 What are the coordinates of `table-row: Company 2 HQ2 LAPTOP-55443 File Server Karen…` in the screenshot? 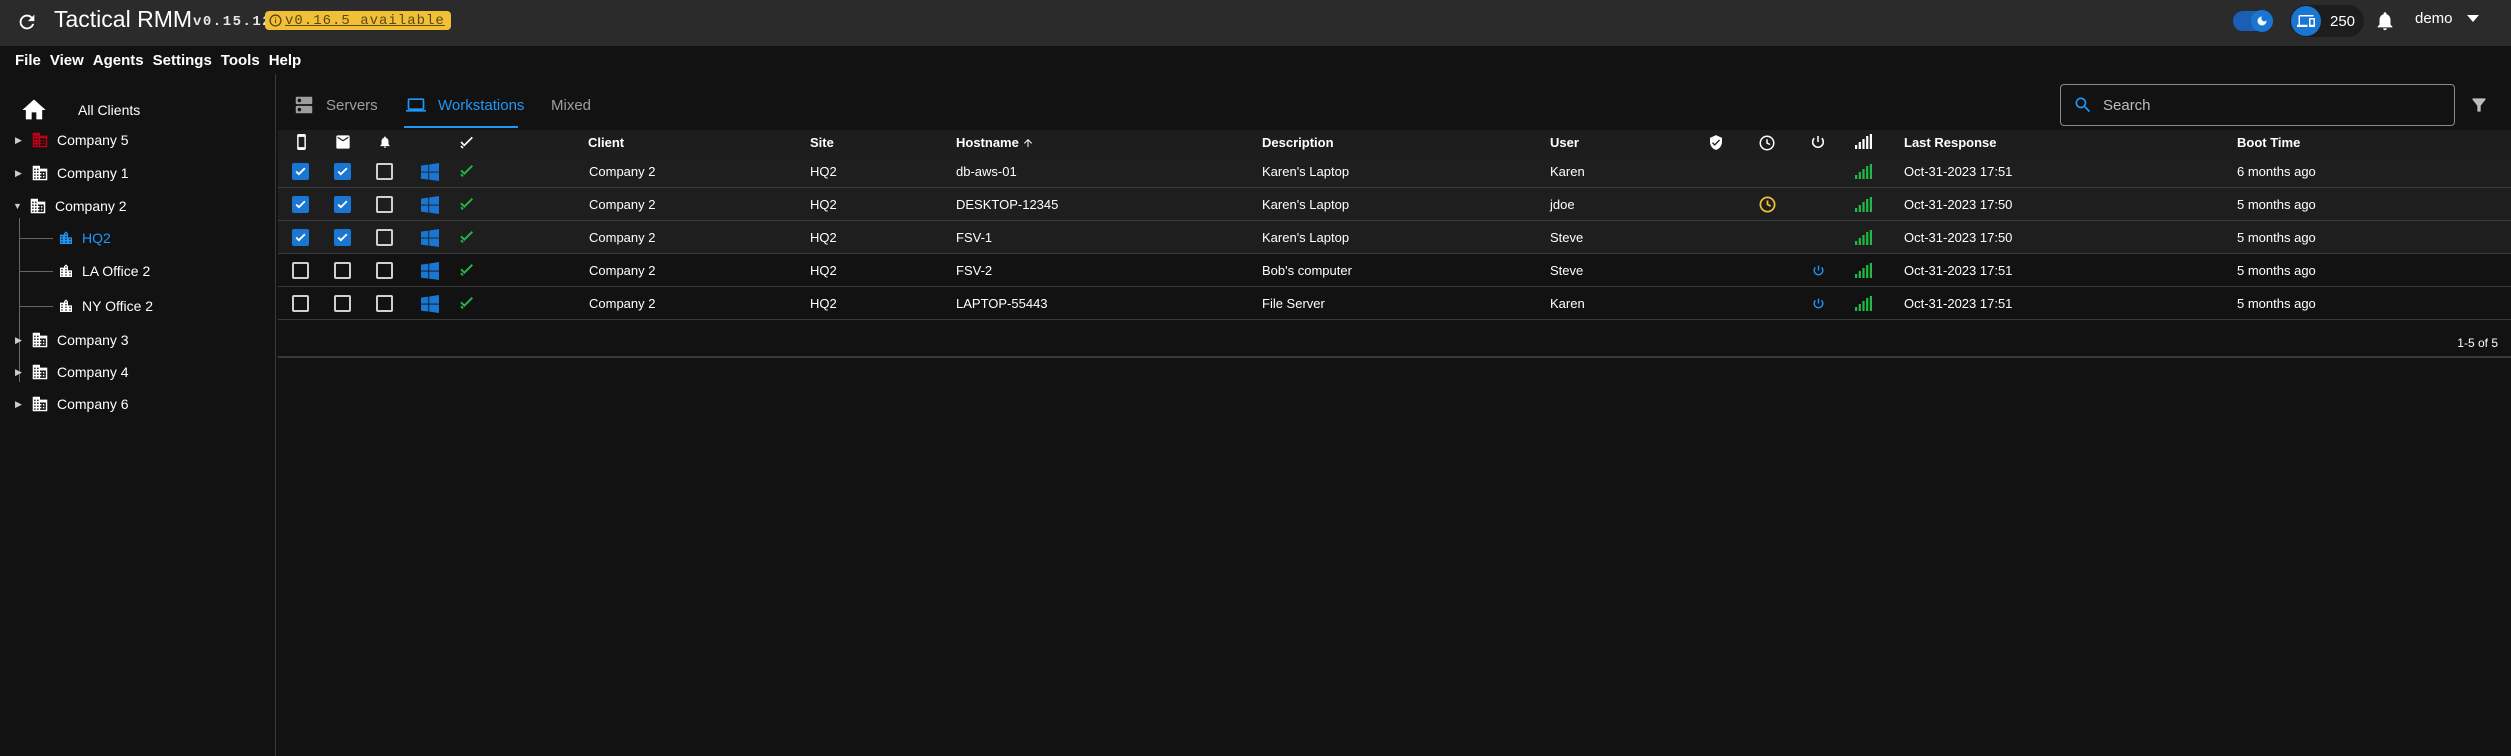 It's located at (1394, 303).